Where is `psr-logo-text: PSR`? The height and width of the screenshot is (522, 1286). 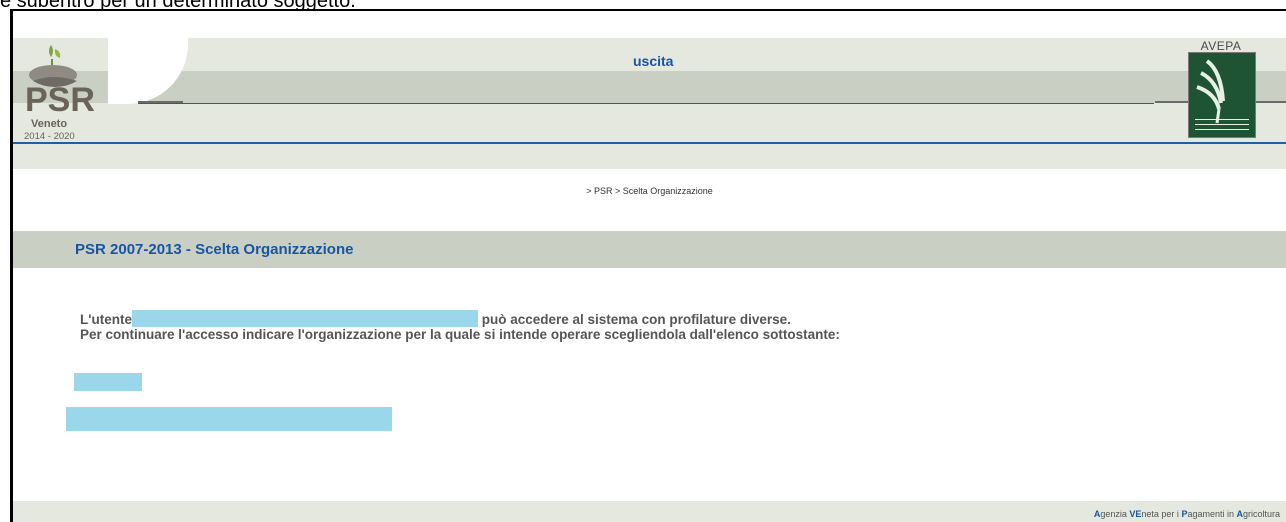 psr-logo-text: PSR is located at coordinates (60, 100).